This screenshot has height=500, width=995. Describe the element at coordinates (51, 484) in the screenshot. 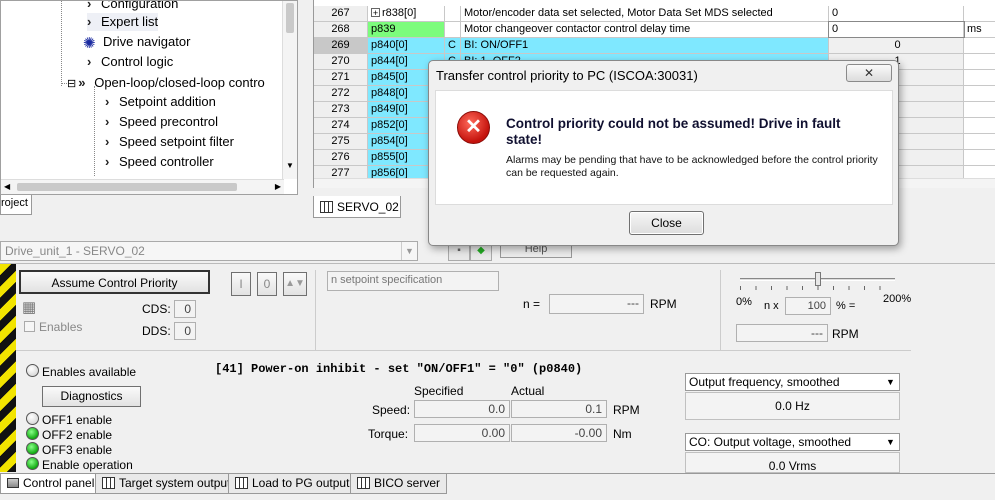

I see `tab-control-panel: Control panel` at that location.